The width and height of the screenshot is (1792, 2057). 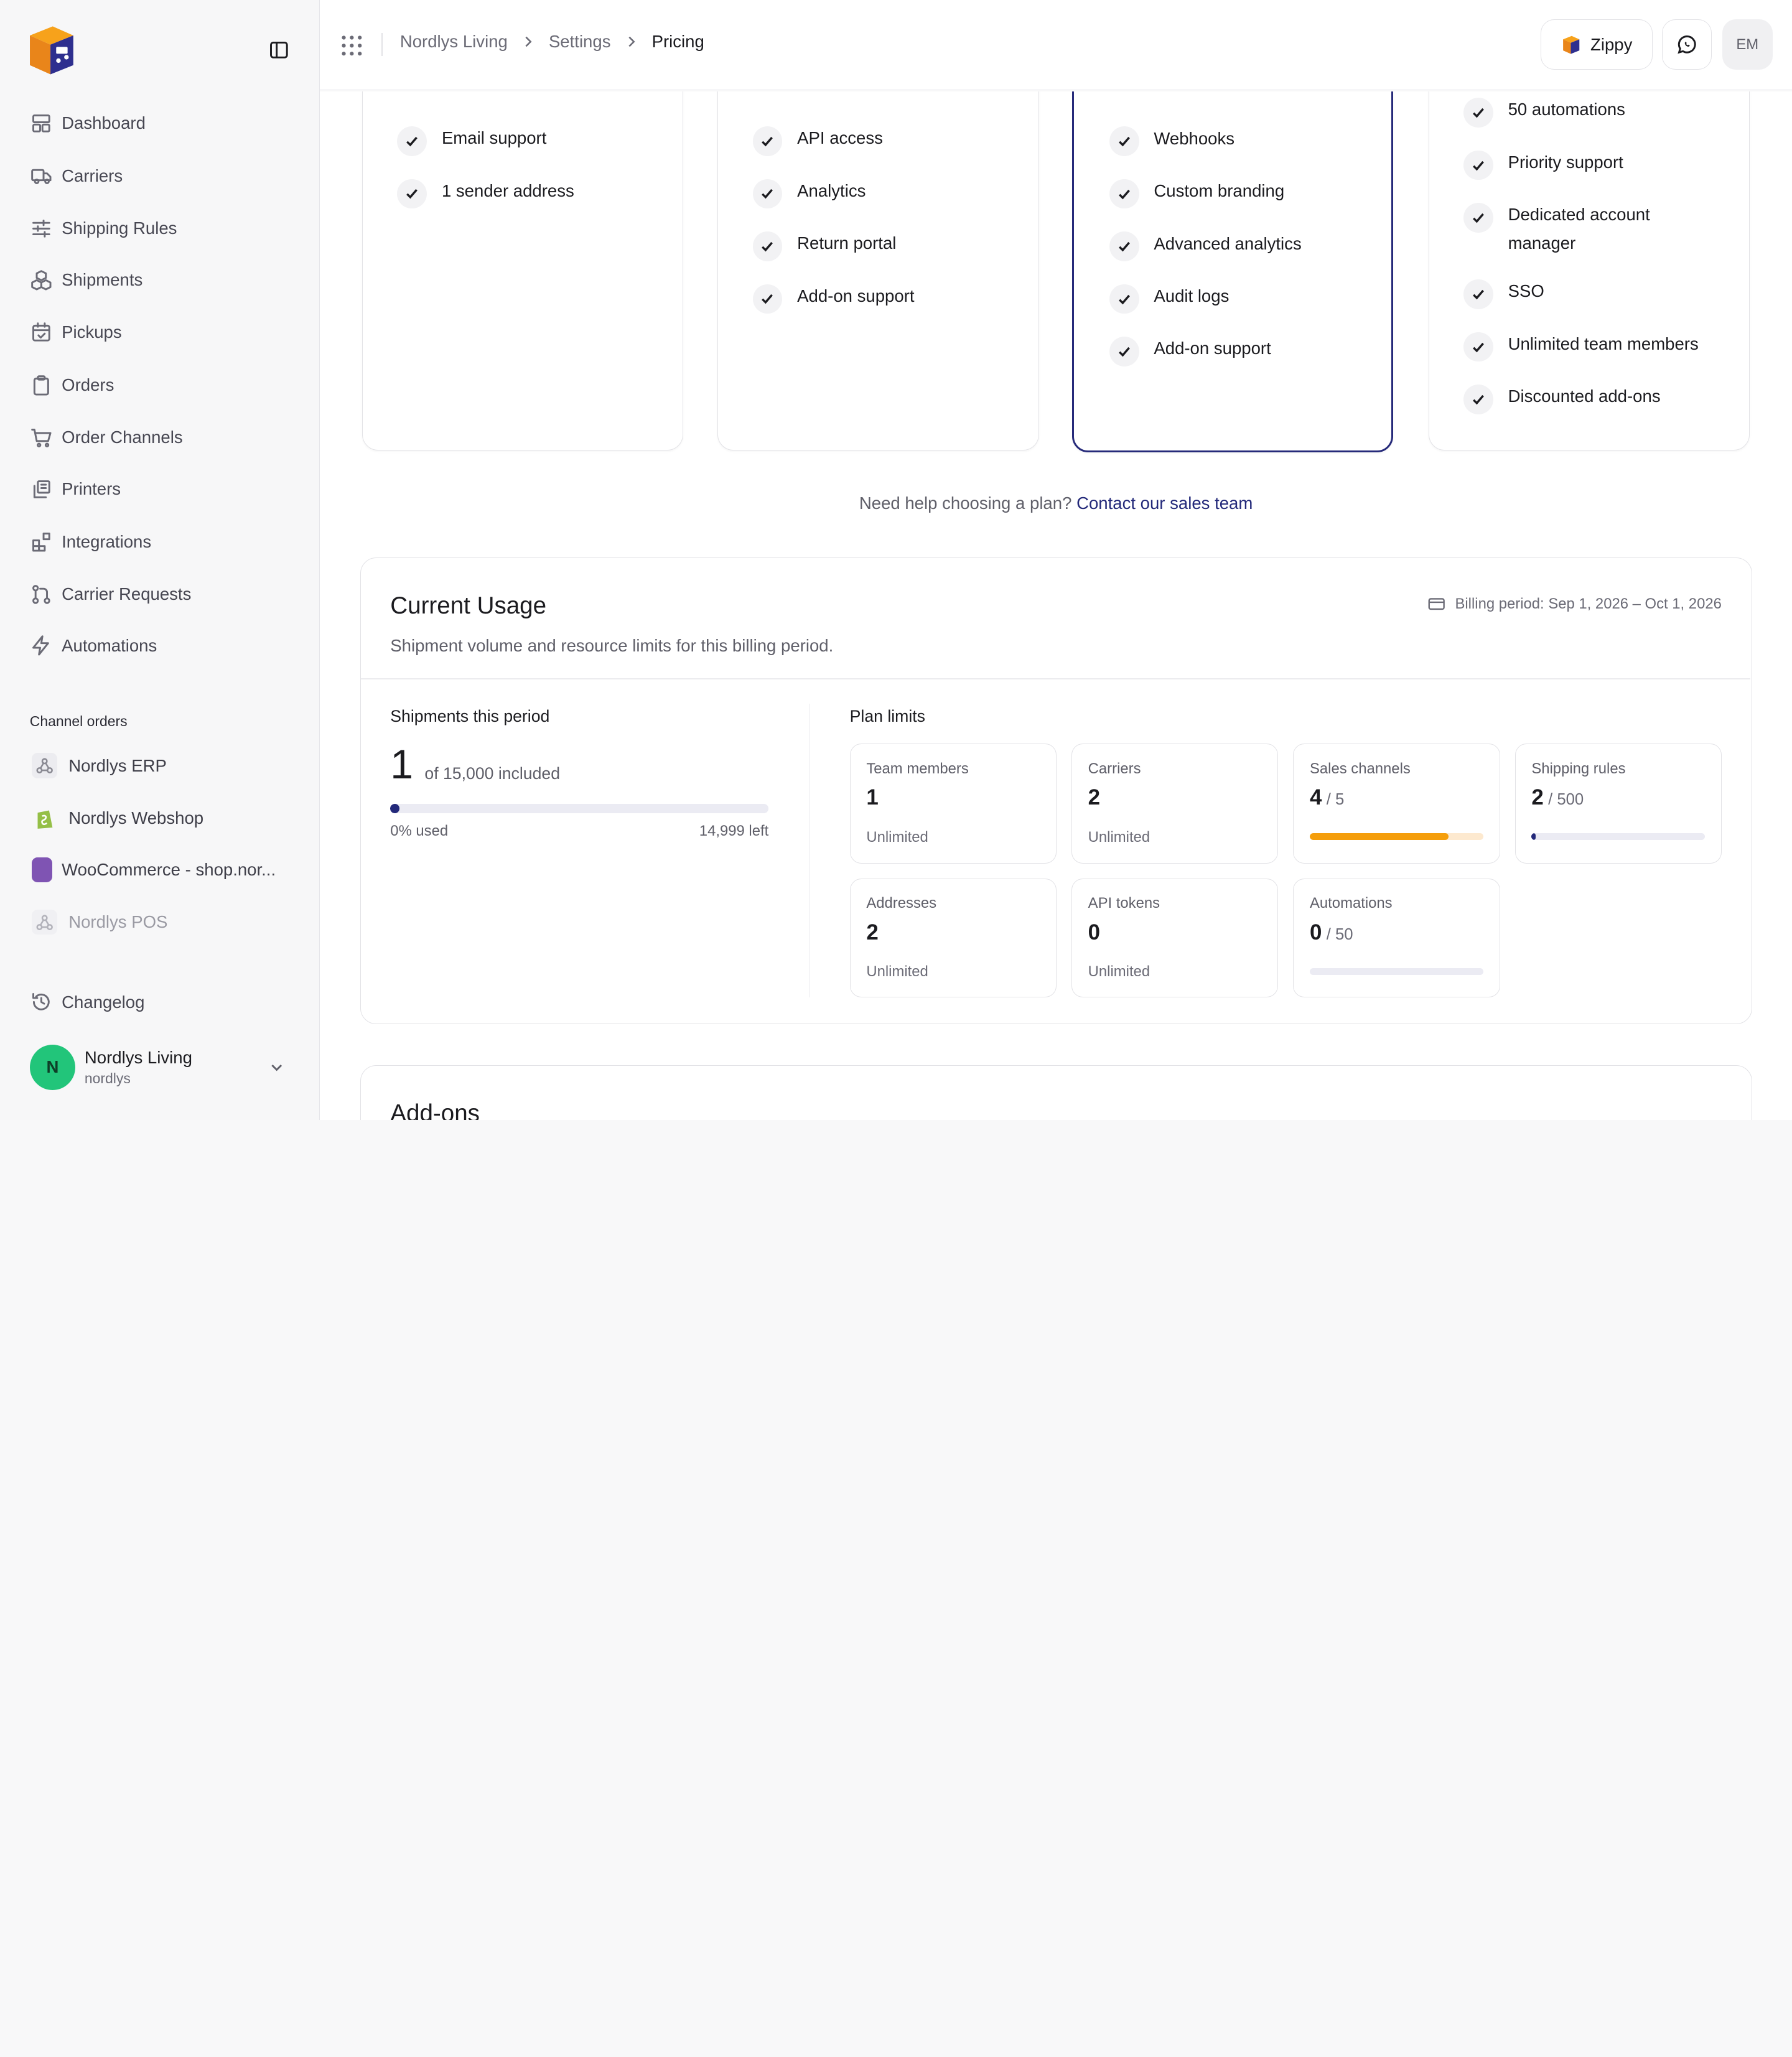 What do you see at coordinates (468, 606) in the screenshot?
I see `usage-title: Current Usage` at bounding box center [468, 606].